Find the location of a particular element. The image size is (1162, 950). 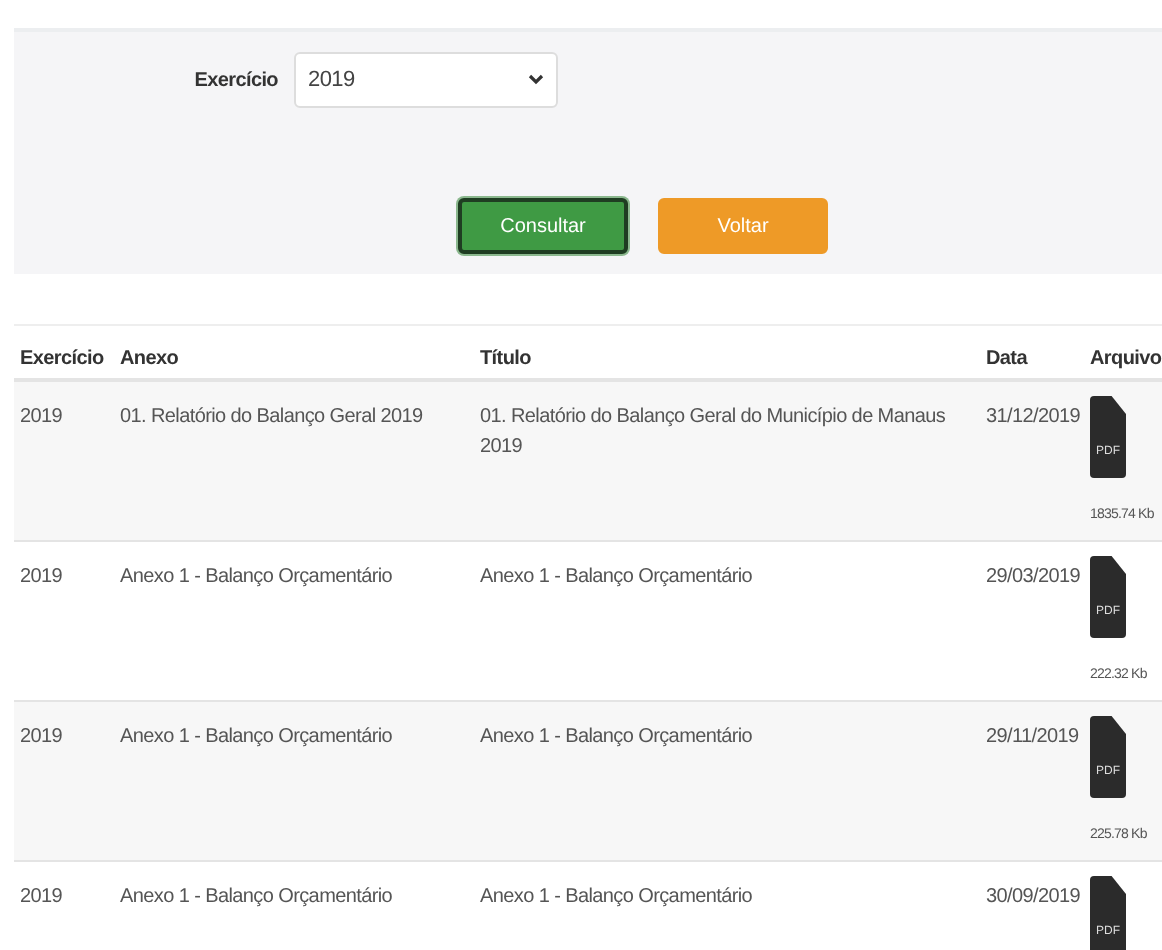

column-header: Data is located at coordinates (1007, 360).